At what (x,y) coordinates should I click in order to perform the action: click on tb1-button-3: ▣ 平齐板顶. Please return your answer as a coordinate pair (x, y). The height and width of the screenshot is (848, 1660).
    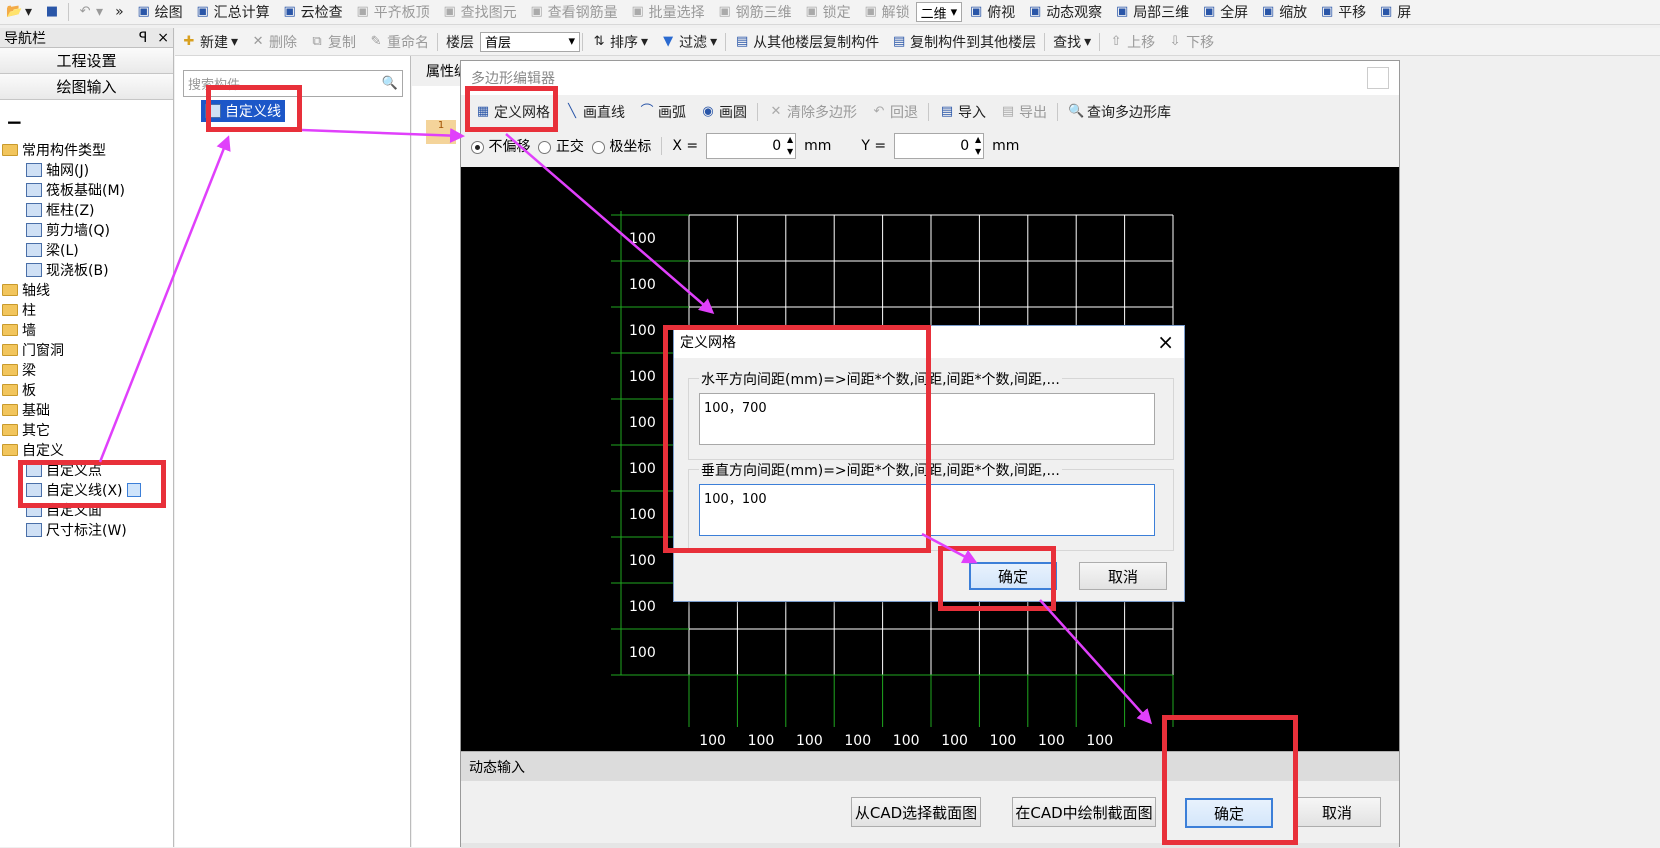
    Looking at the image, I should click on (392, 12).